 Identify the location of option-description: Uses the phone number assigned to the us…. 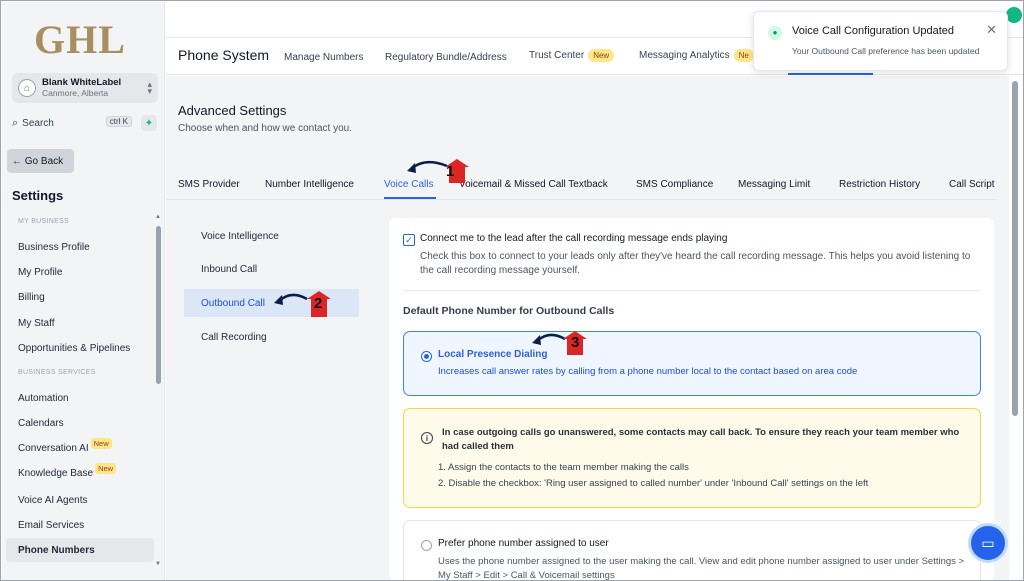
(701, 568).